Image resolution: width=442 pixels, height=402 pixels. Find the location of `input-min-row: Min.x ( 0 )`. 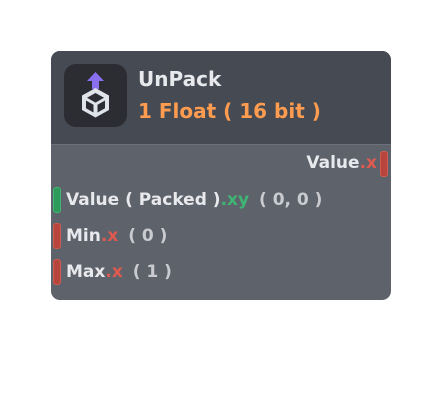

input-min-row: Min.x ( 0 ) is located at coordinates (116, 236).